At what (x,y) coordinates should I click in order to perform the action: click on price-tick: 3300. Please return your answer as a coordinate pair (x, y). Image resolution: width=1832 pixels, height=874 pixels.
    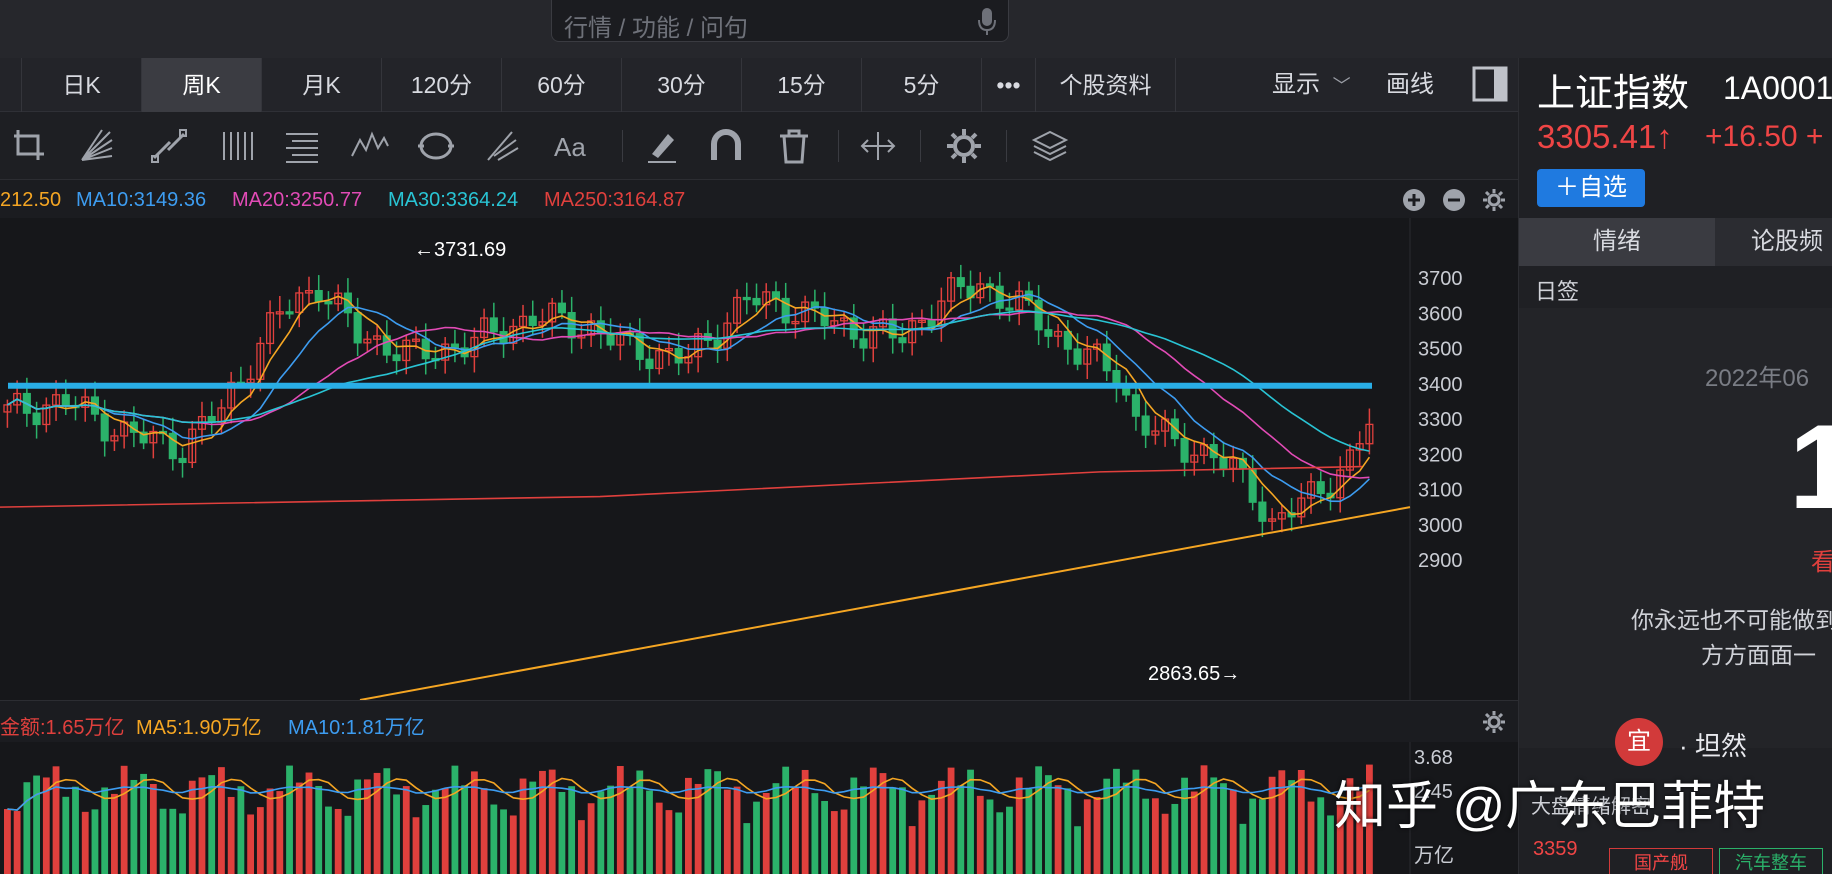
    Looking at the image, I should click on (1440, 420).